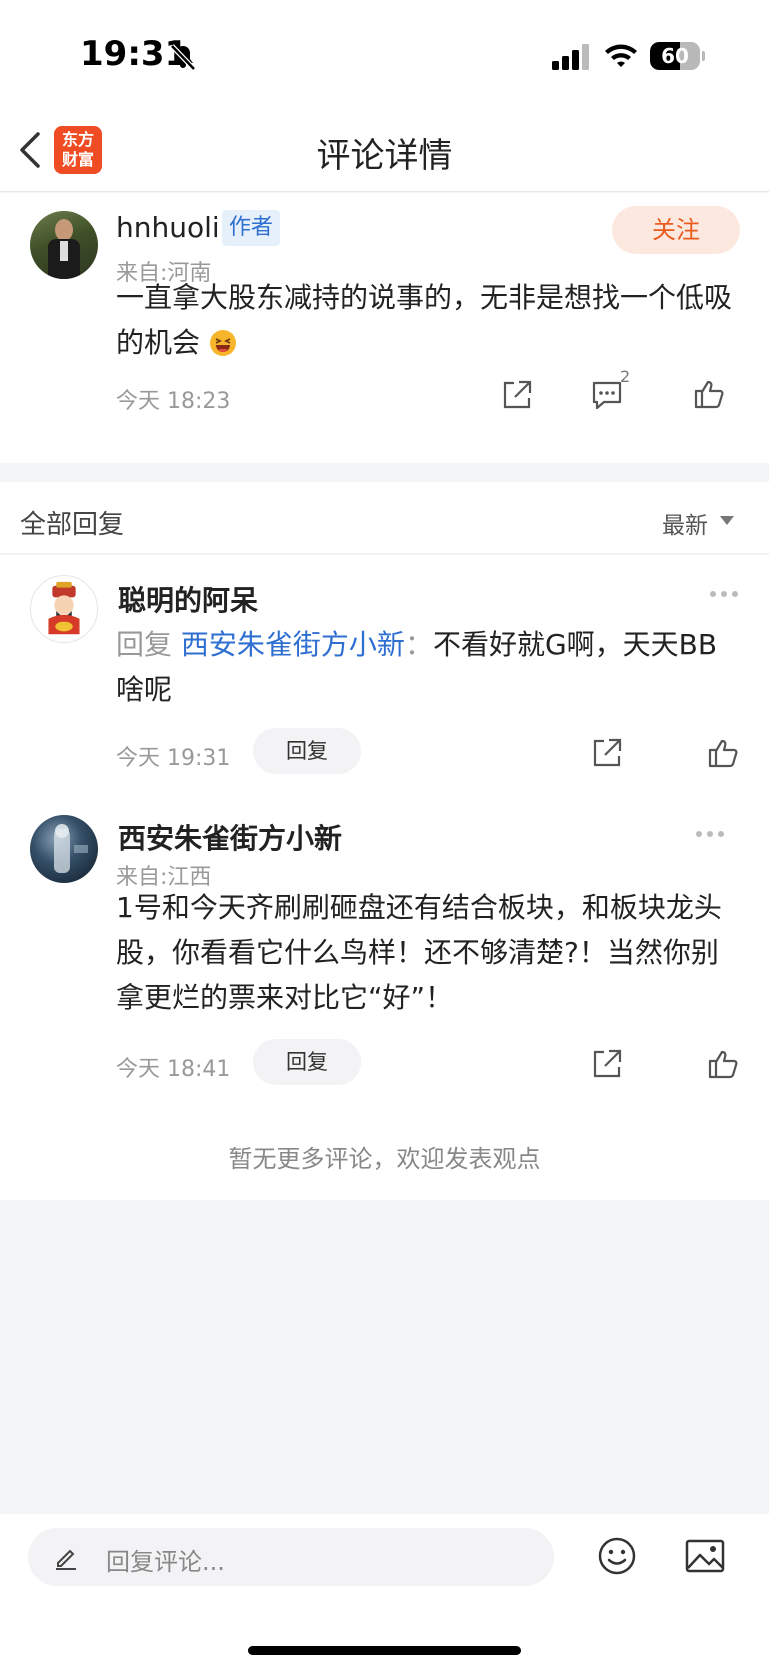 The width and height of the screenshot is (769, 1665). Describe the element at coordinates (72, 525) in the screenshot. I see `replies-title: 全部回复` at that location.